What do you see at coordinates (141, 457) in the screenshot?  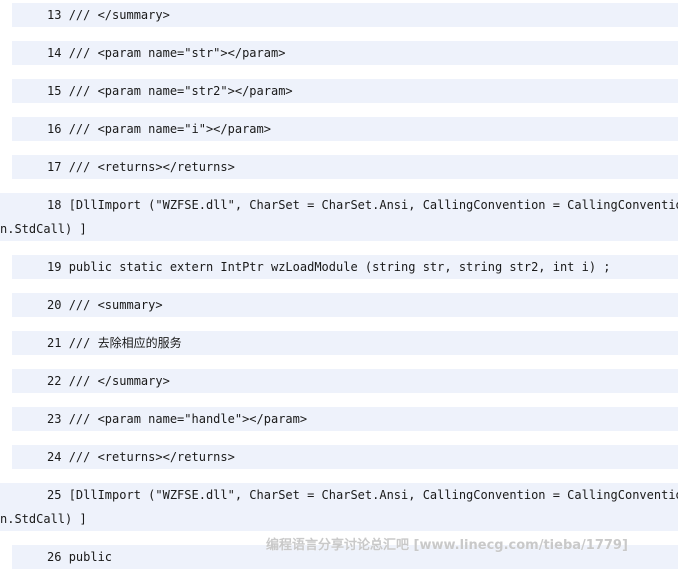 I see `code-line-text: 24 /// <returns></returns>` at bounding box center [141, 457].